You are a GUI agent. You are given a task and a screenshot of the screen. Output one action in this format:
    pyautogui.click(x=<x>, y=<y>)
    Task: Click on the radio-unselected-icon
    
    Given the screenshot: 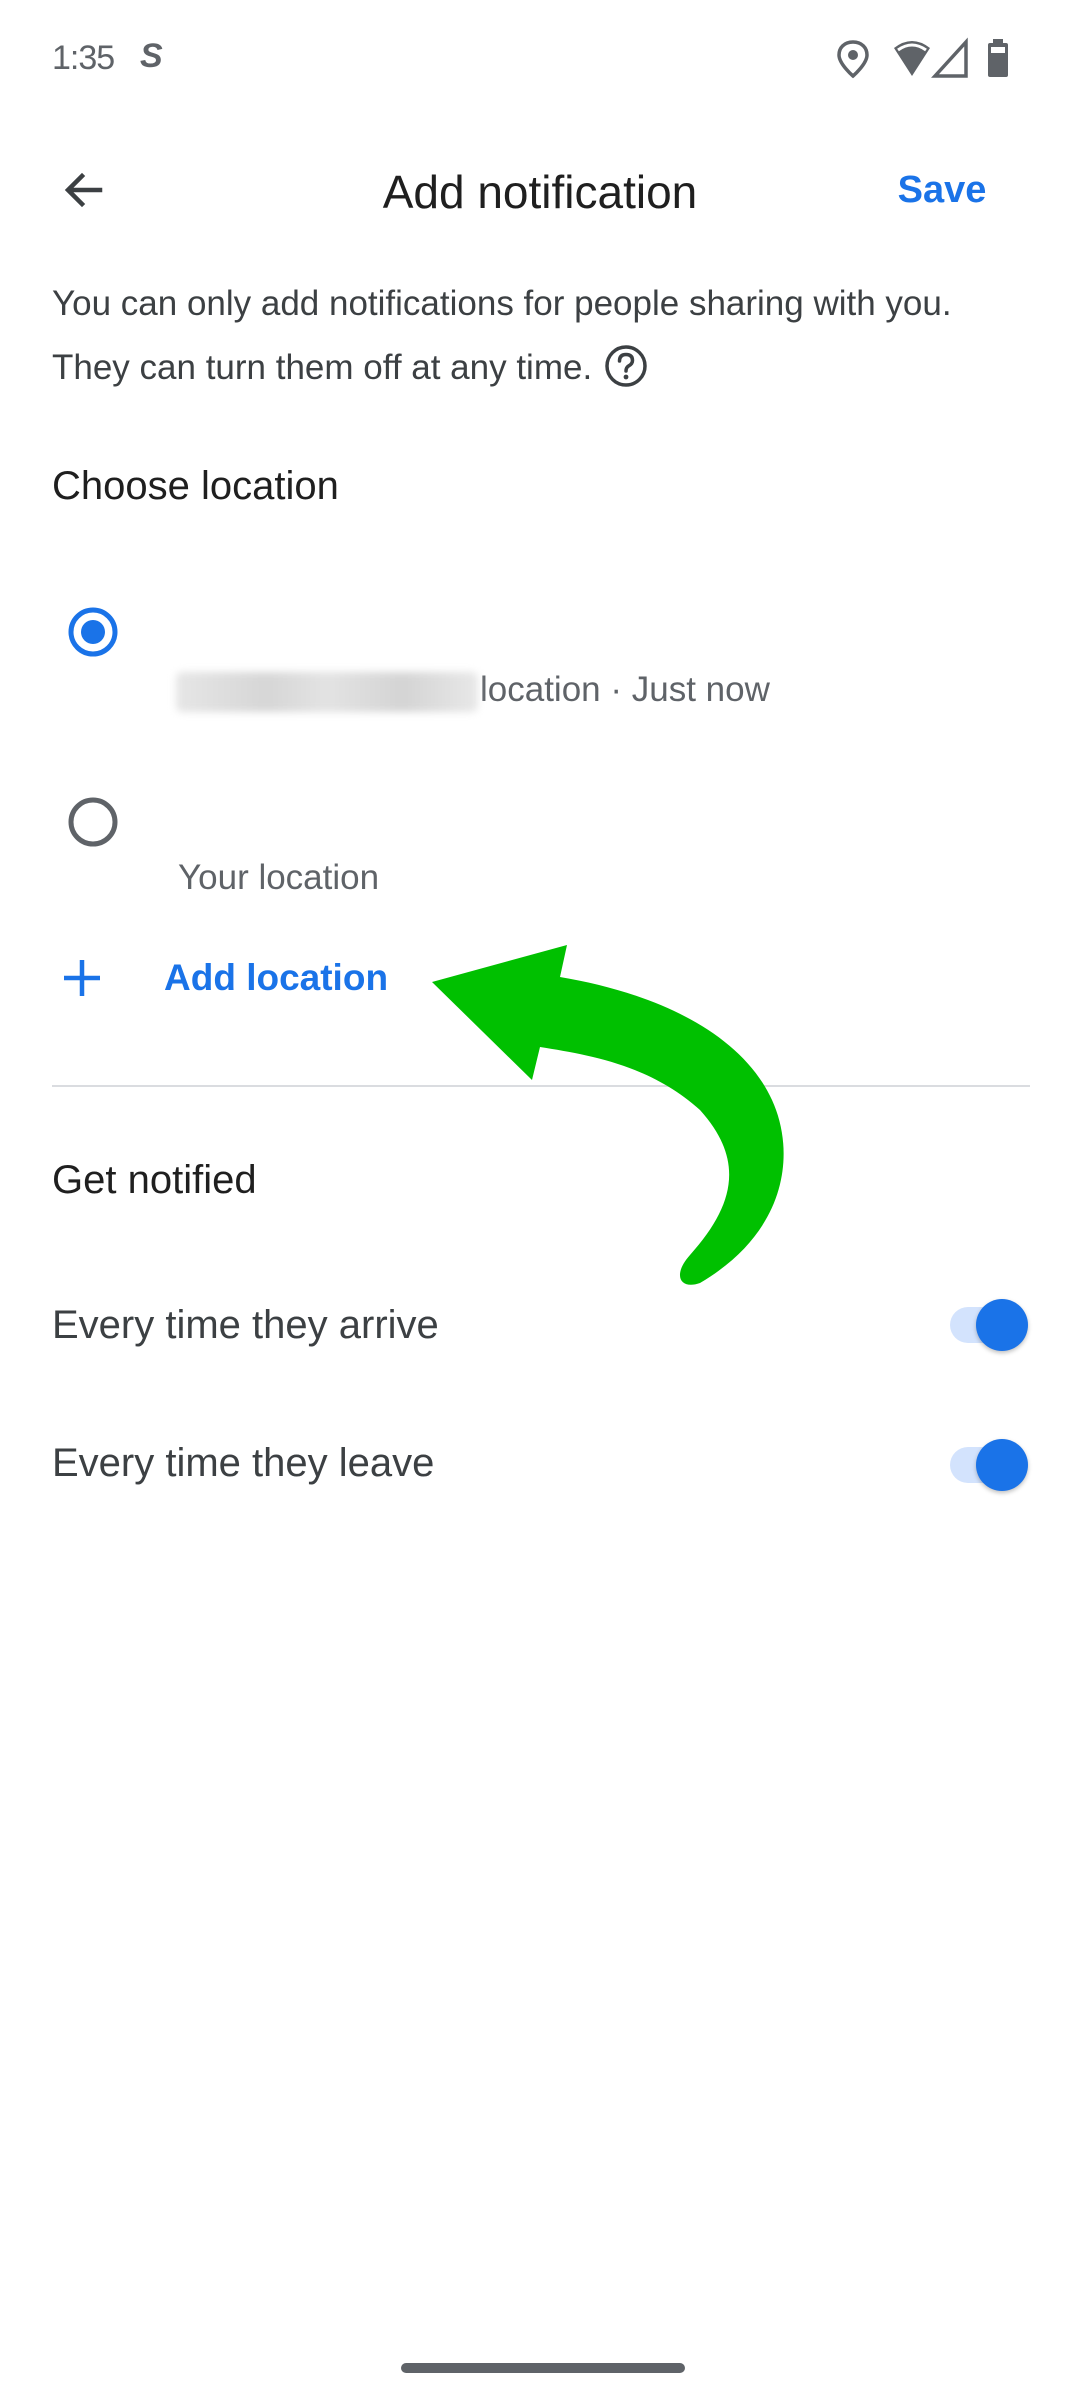 What is the action you would take?
    pyautogui.click(x=93, y=822)
    